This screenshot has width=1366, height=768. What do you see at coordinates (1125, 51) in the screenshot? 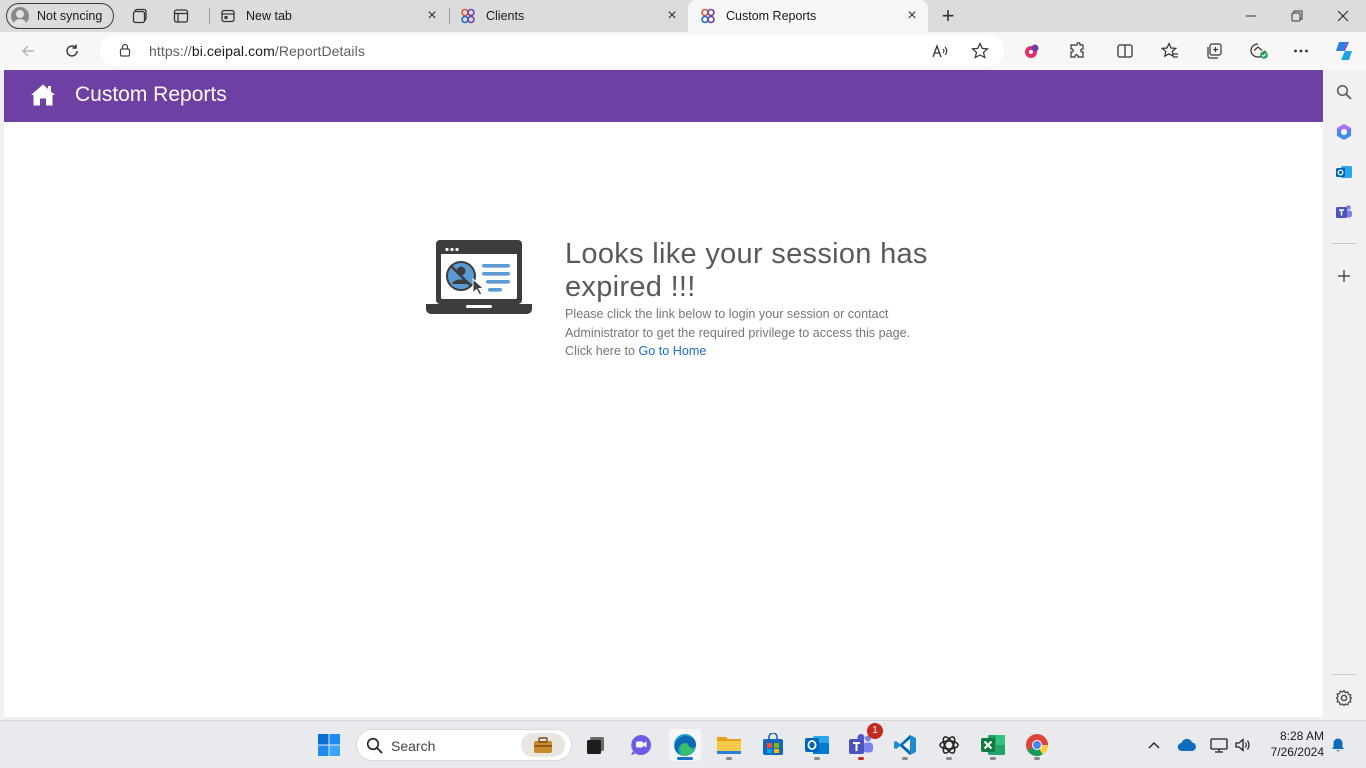
I see `split-screen-icon` at bounding box center [1125, 51].